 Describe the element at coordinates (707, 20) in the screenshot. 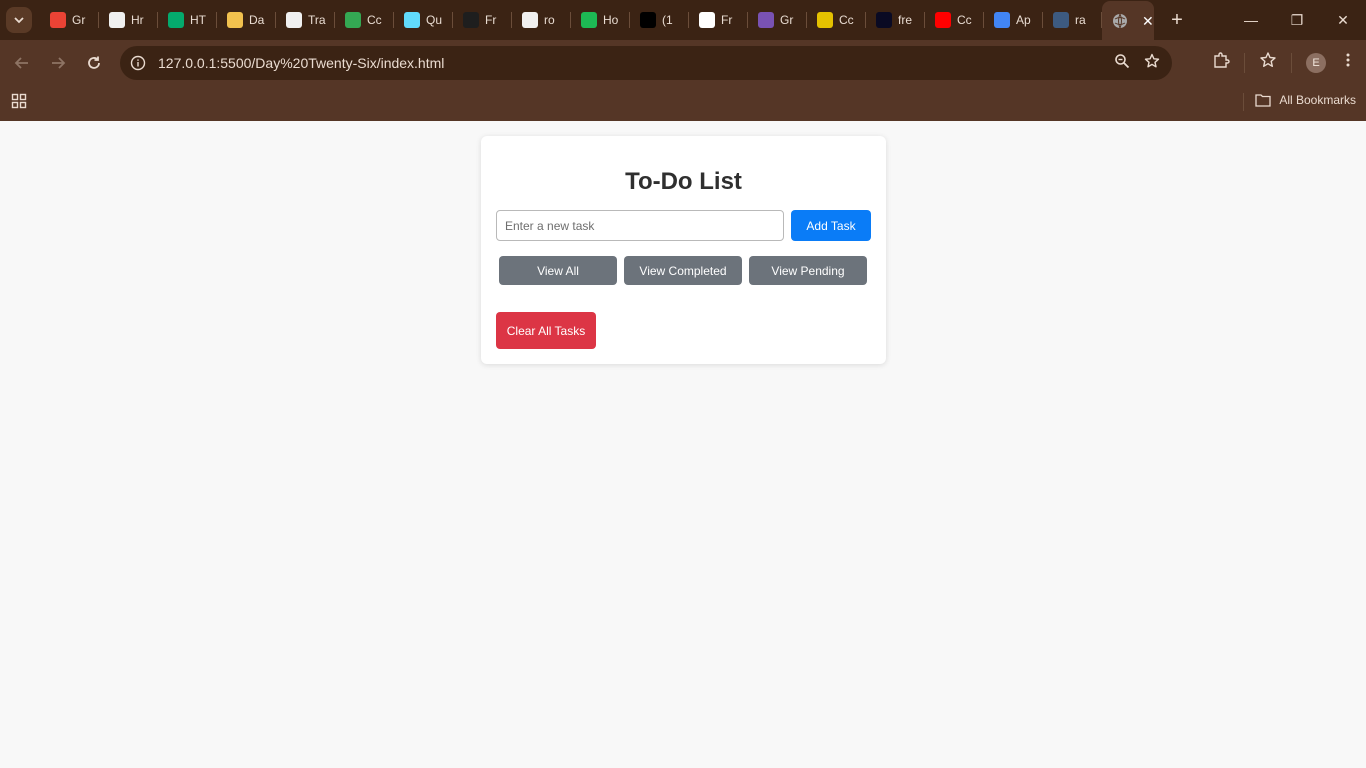

I see `page-icon` at that location.